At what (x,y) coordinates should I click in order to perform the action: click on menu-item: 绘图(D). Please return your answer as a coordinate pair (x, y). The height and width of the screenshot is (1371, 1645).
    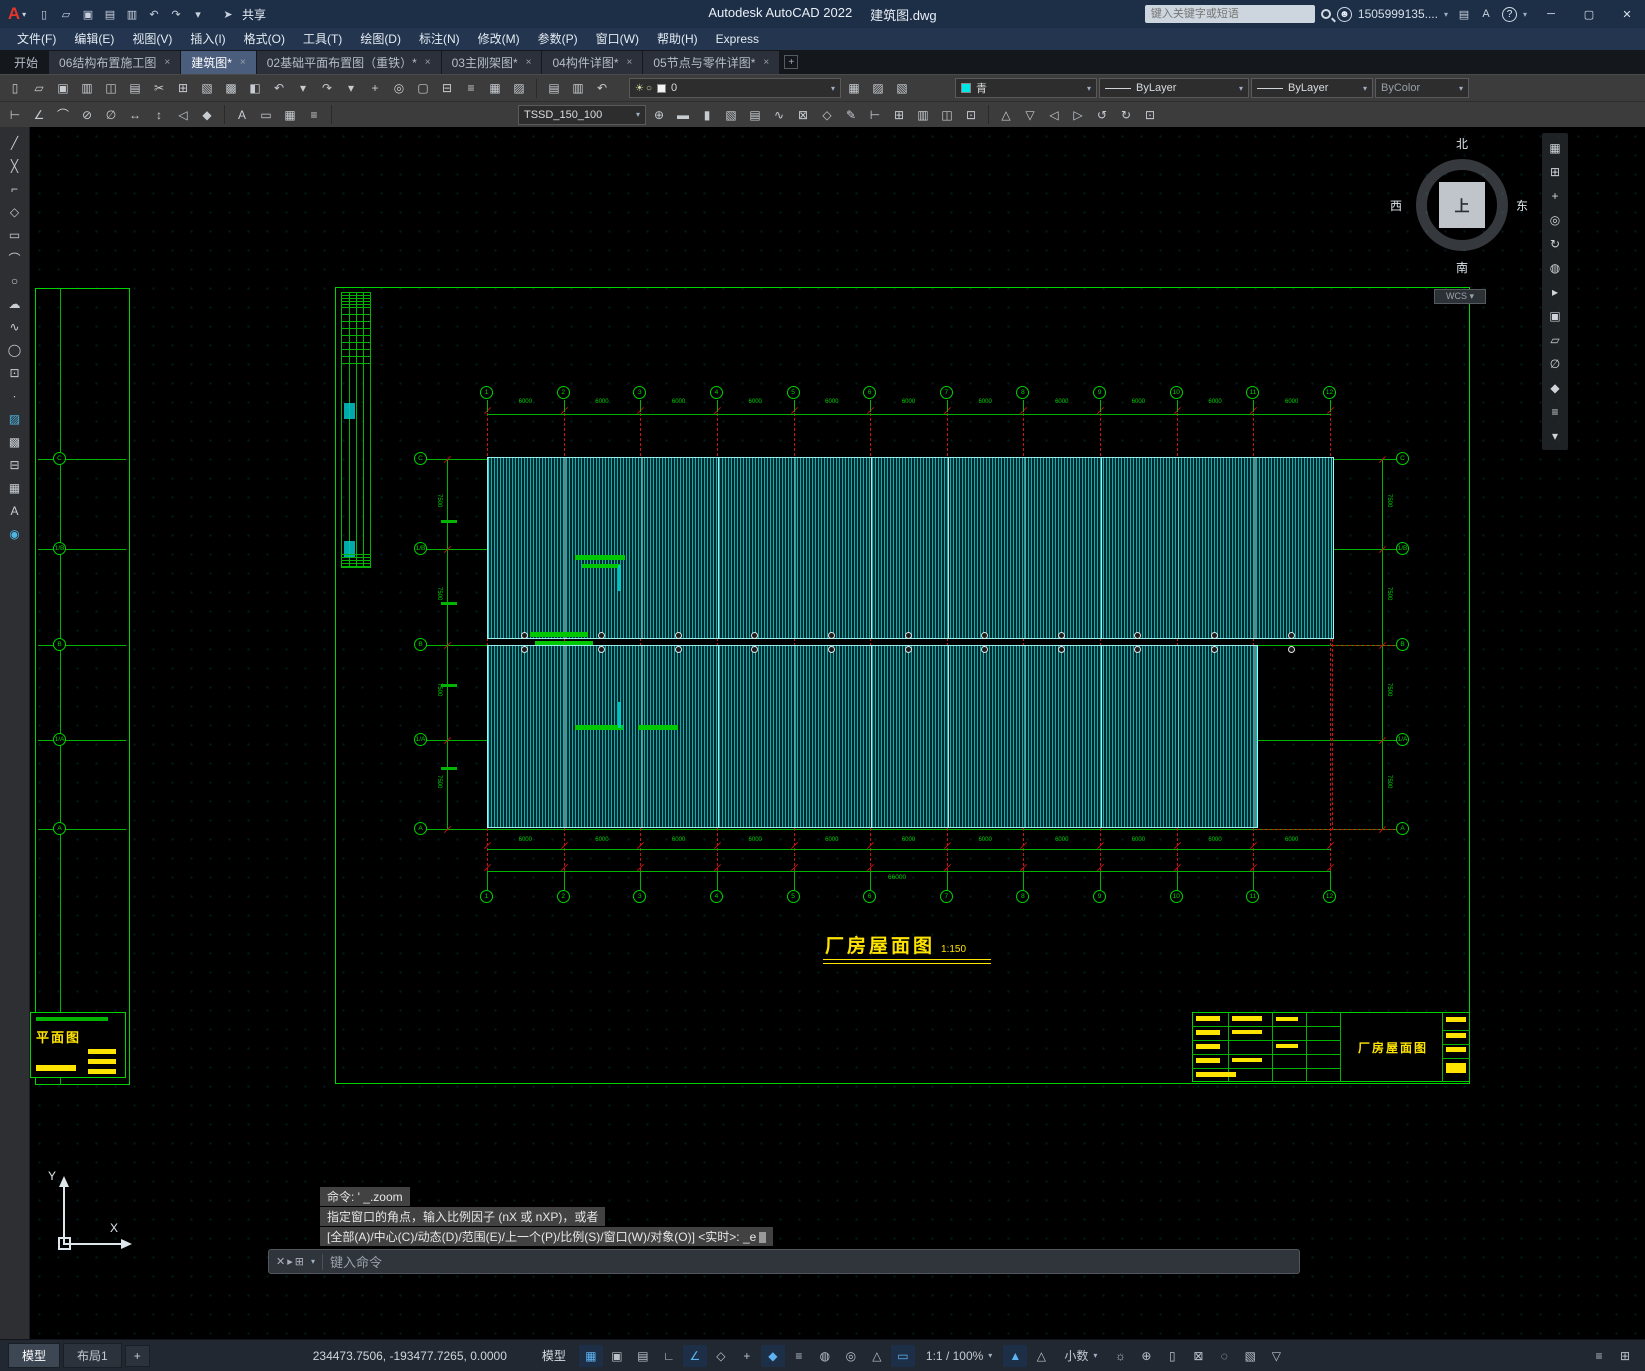
    Looking at the image, I should click on (380, 39).